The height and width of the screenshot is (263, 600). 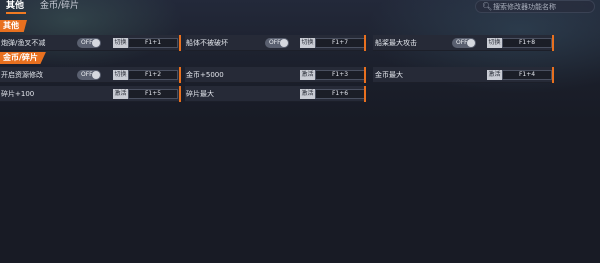 I want to click on tab-coins-fragments: 金币/碎片, so click(x=59, y=6).